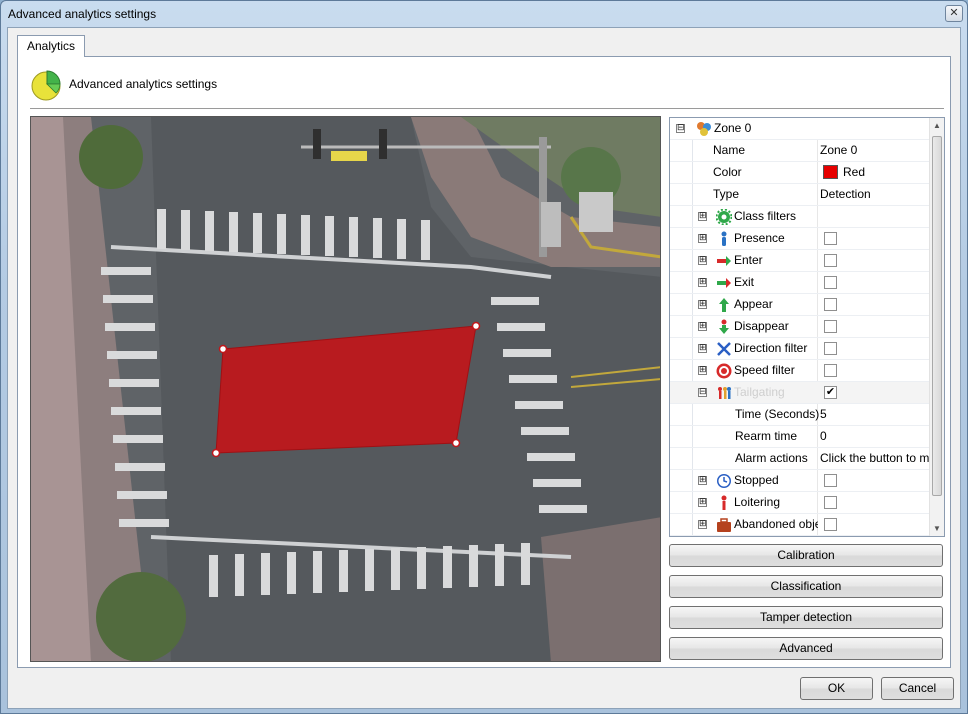 The image size is (968, 714). What do you see at coordinates (724, 525) in the screenshot?
I see `luggage-icon` at bounding box center [724, 525].